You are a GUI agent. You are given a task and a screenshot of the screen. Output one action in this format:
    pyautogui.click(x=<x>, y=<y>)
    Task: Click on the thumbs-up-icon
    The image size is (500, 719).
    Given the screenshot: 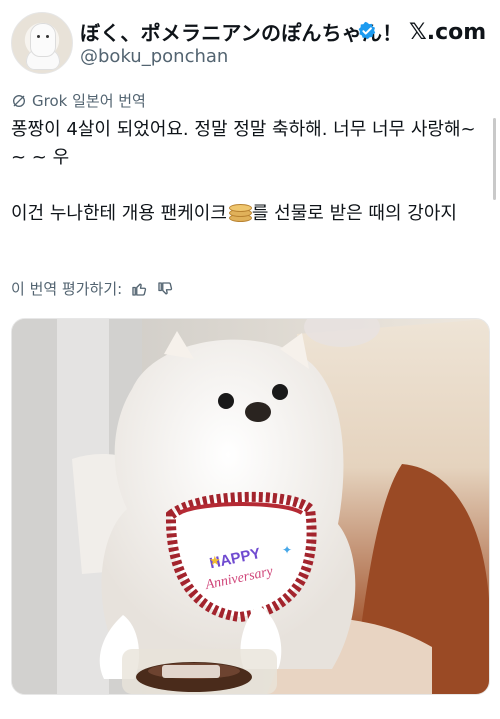 What is the action you would take?
    pyautogui.click(x=139, y=289)
    